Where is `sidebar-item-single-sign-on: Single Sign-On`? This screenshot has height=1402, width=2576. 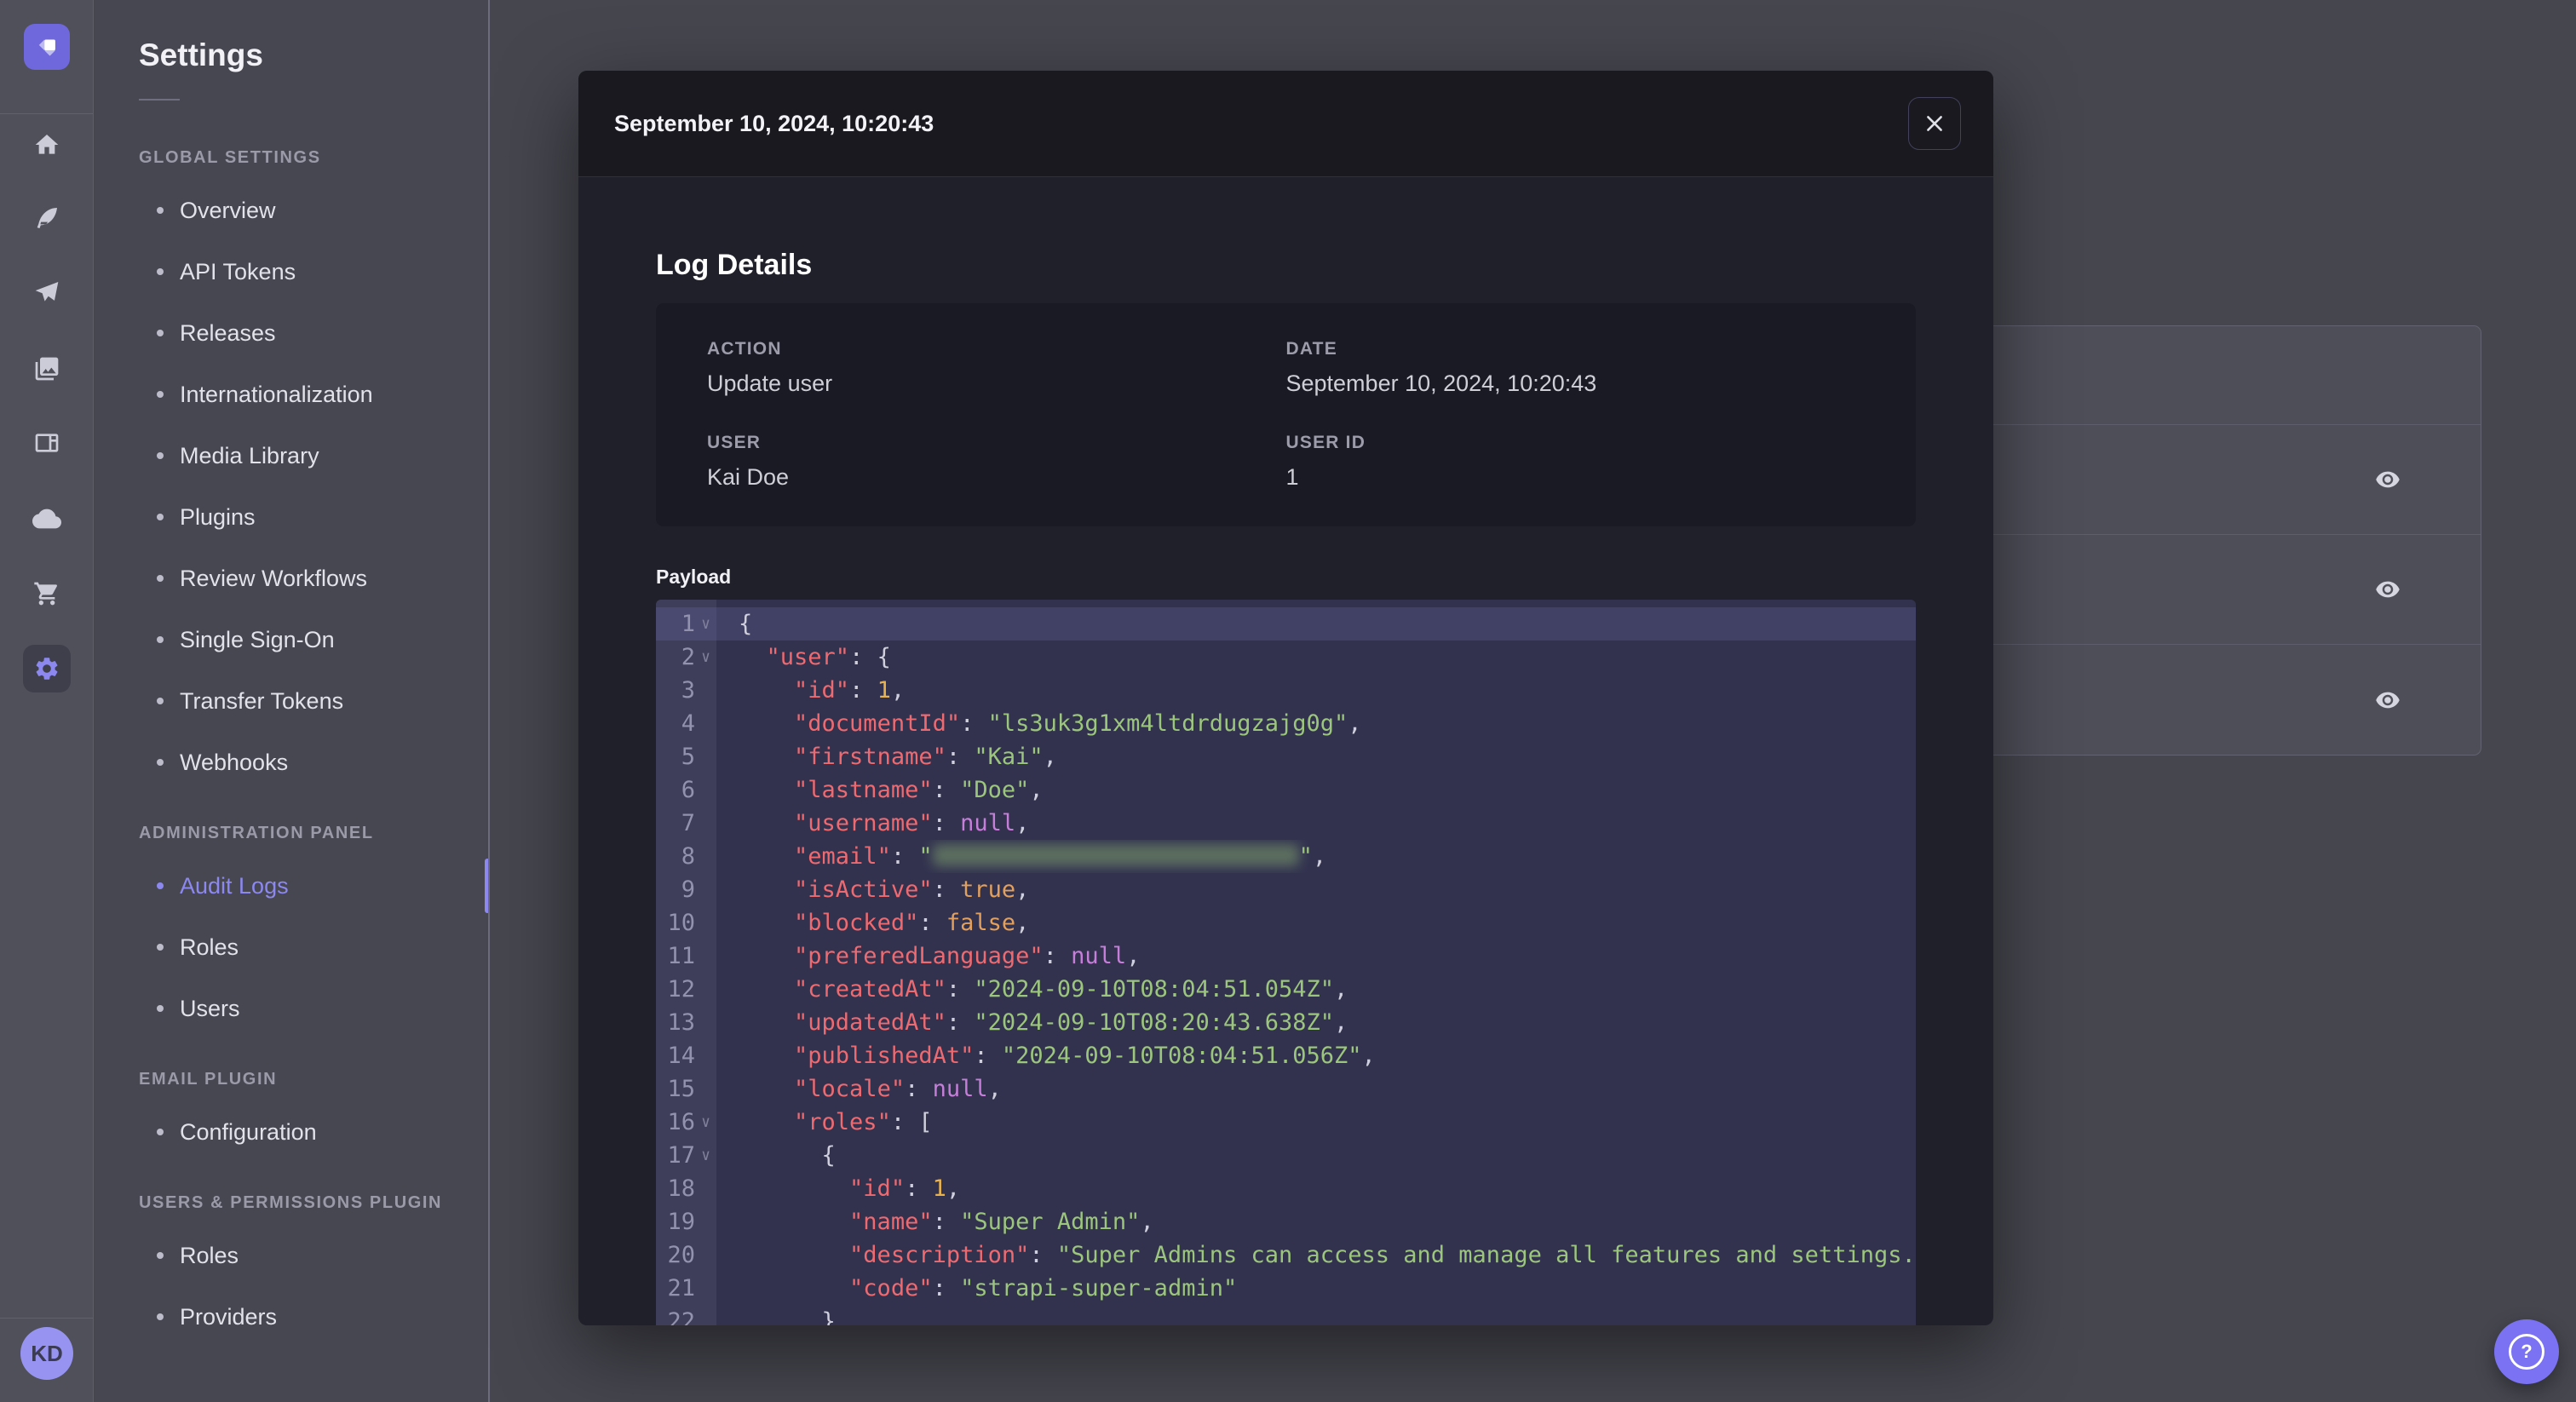 sidebar-item-single-sign-on: Single Sign-On is located at coordinates (291, 639).